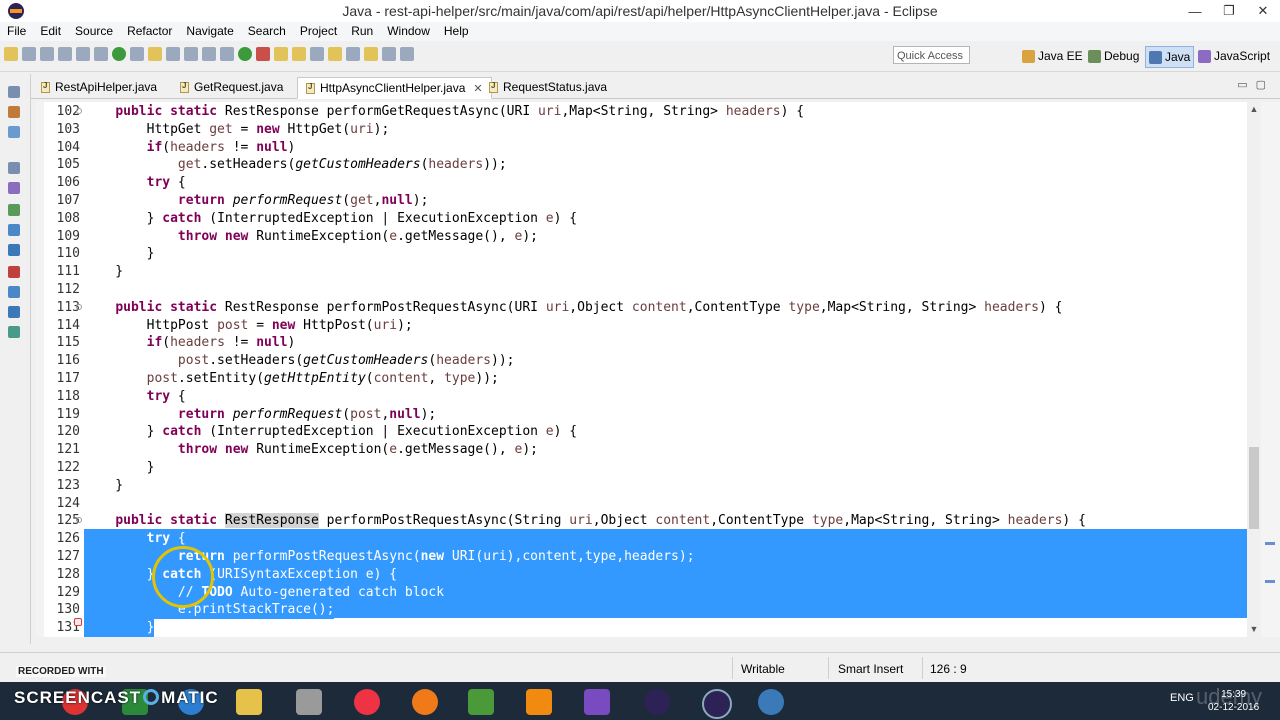 This screenshot has height=720, width=1280. I want to click on save-all-icon, so click(65, 54).